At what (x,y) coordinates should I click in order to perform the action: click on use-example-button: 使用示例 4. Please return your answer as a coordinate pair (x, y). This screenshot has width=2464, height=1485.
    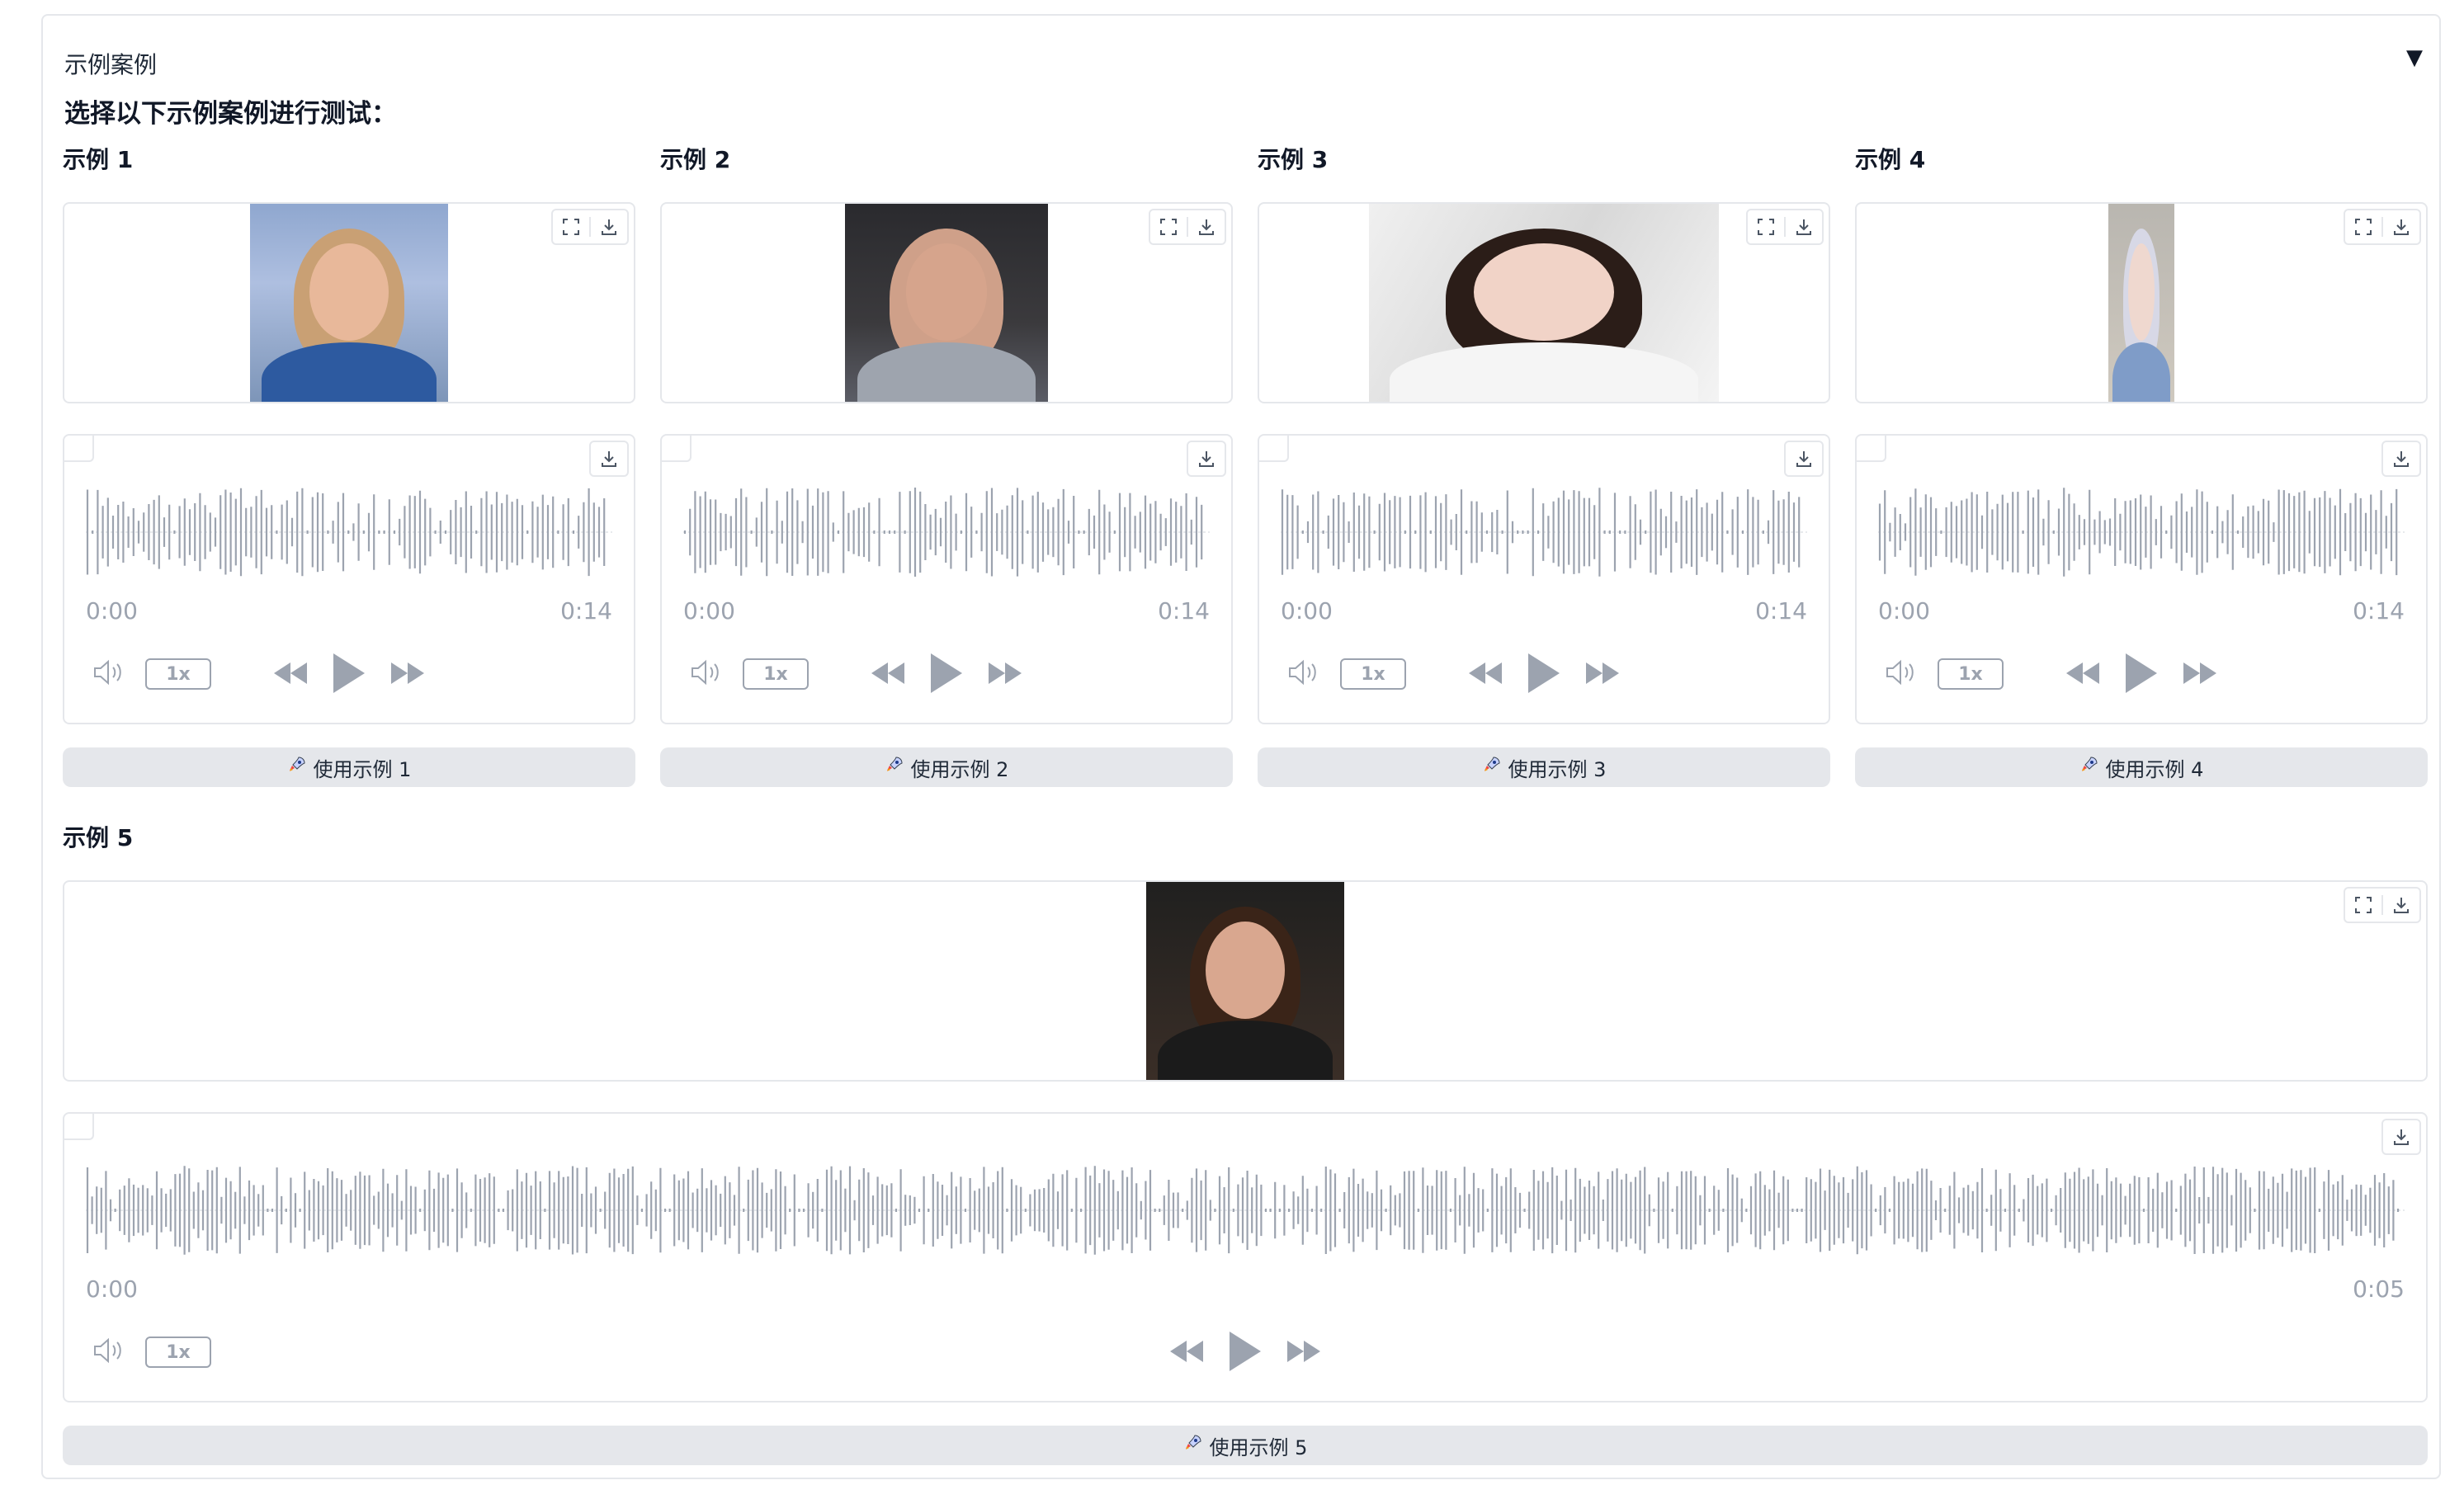
    Looking at the image, I should click on (2141, 767).